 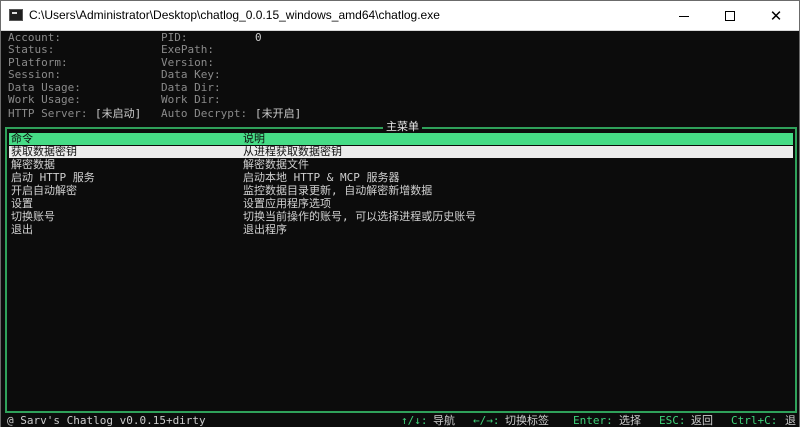 I want to click on exepath-label: ExePath:, so click(x=187, y=49).